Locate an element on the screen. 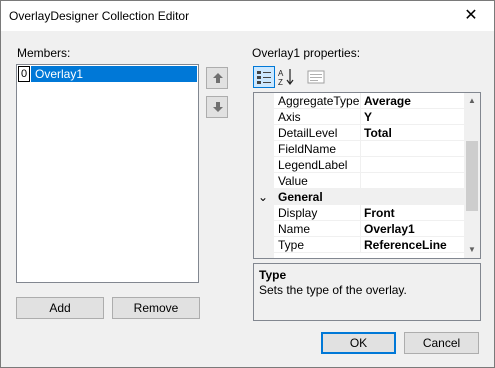  property-name: DetailLevel is located at coordinates (308, 133).